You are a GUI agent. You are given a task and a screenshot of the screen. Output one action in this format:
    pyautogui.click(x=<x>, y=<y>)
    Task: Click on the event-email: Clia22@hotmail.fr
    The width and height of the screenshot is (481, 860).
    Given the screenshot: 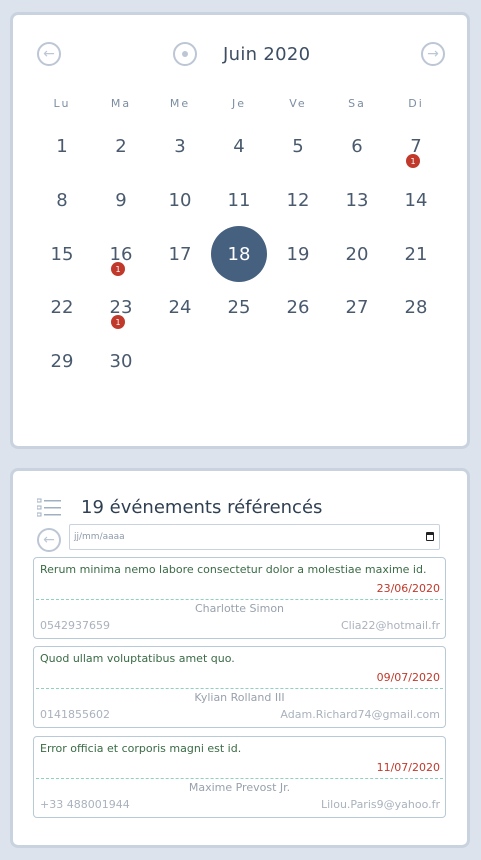 What is the action you would take?
    pyautogui.click(x=390, y=625)
    